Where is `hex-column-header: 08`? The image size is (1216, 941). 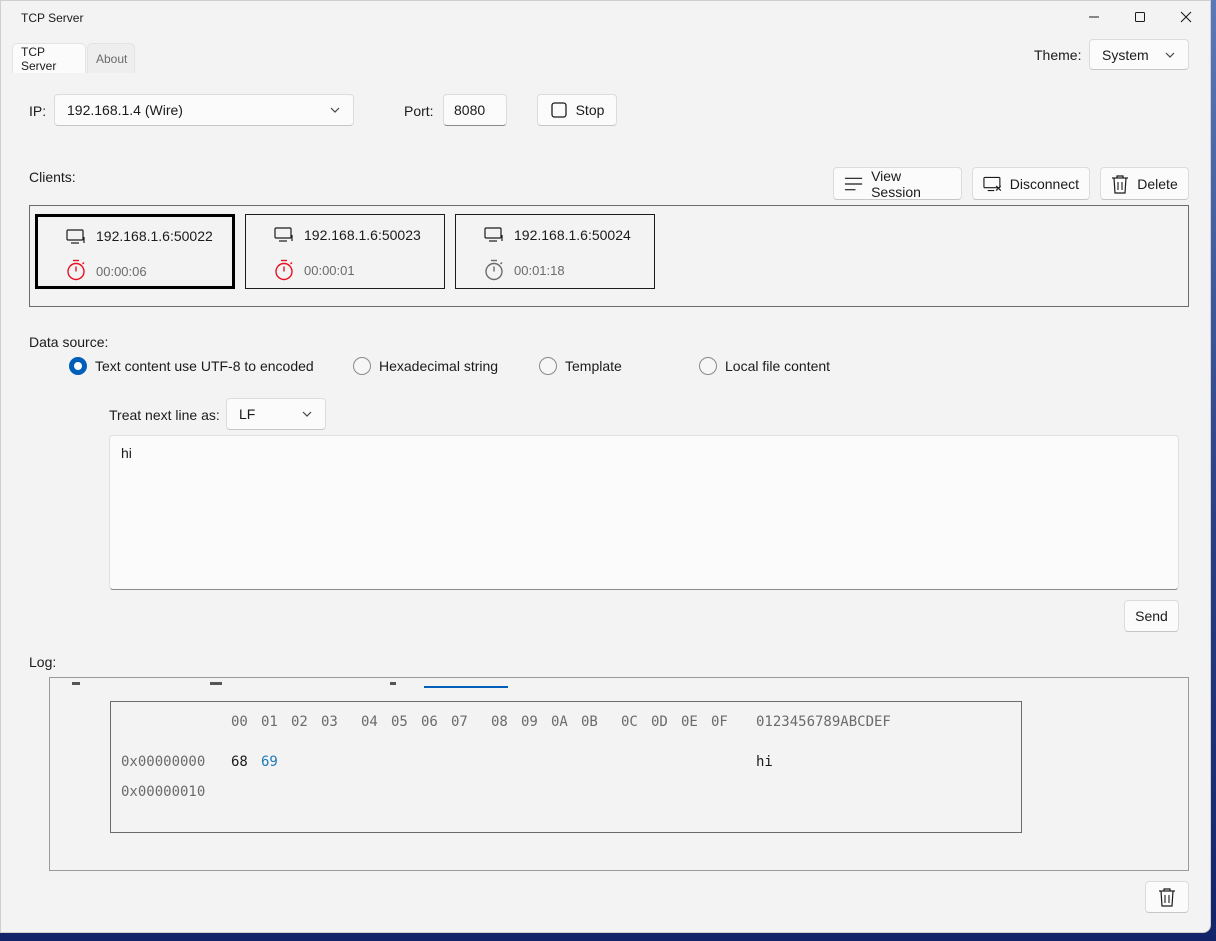
hex-column-header: 08 is located at coordinates (499, 722).